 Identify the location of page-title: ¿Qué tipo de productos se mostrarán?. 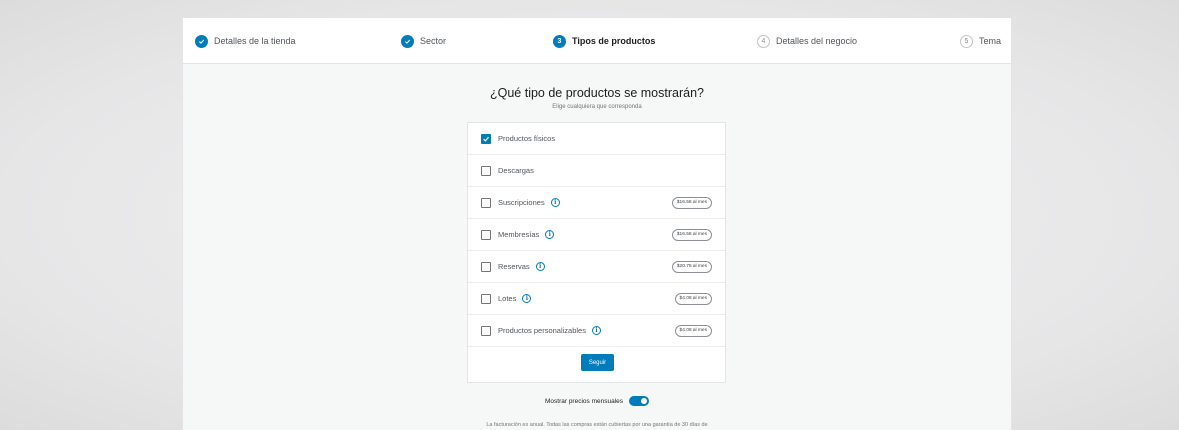
(596, 93).